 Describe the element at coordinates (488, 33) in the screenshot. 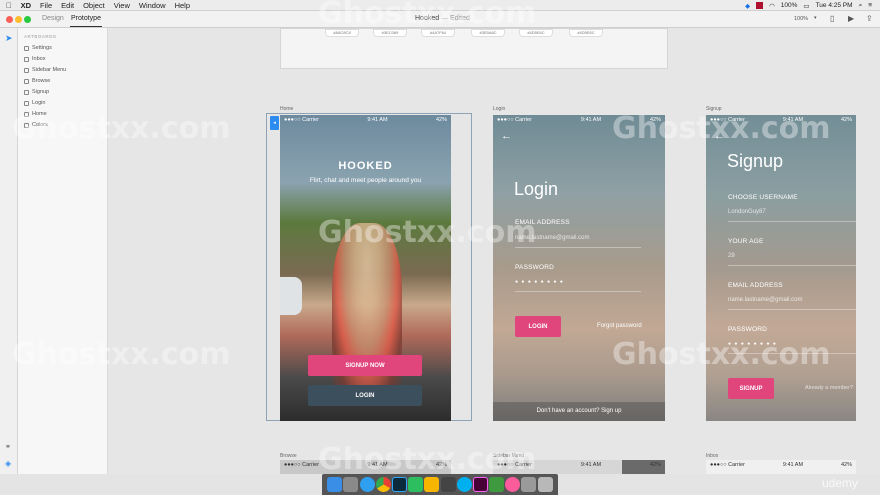

I see `swatch-chip: #3E5A6C` at that location.